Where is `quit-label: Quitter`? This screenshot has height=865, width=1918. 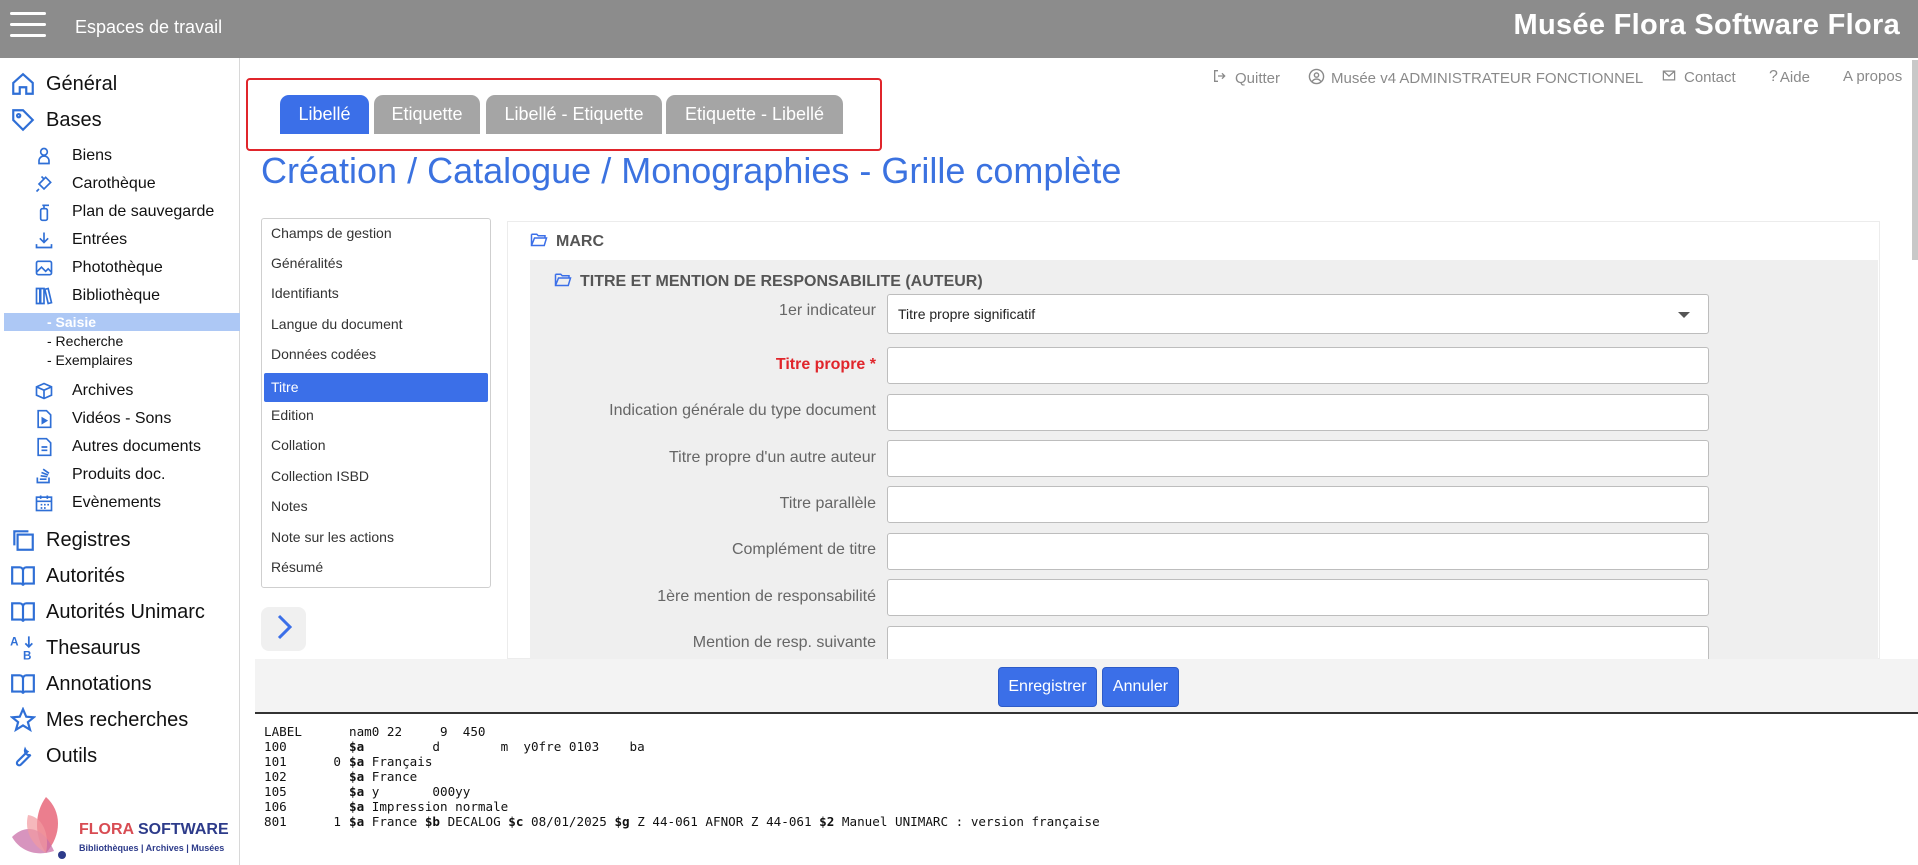 quit-label: Quitter is located at coordinates (1258, 78).